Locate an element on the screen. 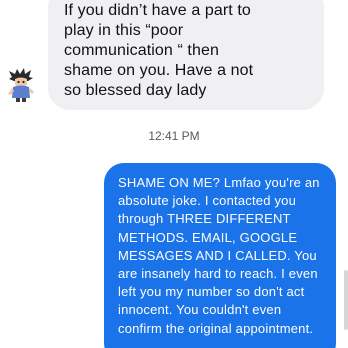 The height and width of the screenshot is (348, 348). message-timestamp: 12:41 PM is located at coordinates (174, 136).